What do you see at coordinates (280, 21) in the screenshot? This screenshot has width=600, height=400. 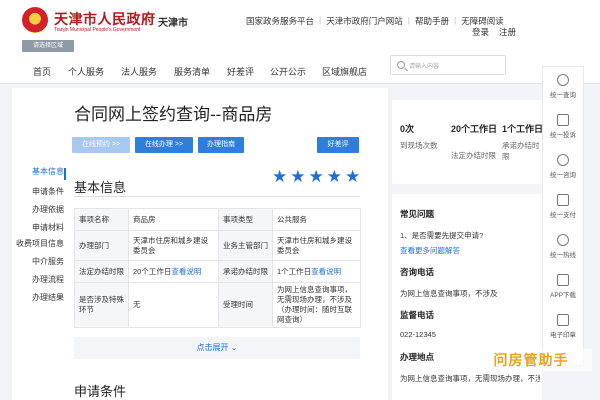 I see `top-link-national-platform: 国家政务服务平台` at bounding box center [280, 21].